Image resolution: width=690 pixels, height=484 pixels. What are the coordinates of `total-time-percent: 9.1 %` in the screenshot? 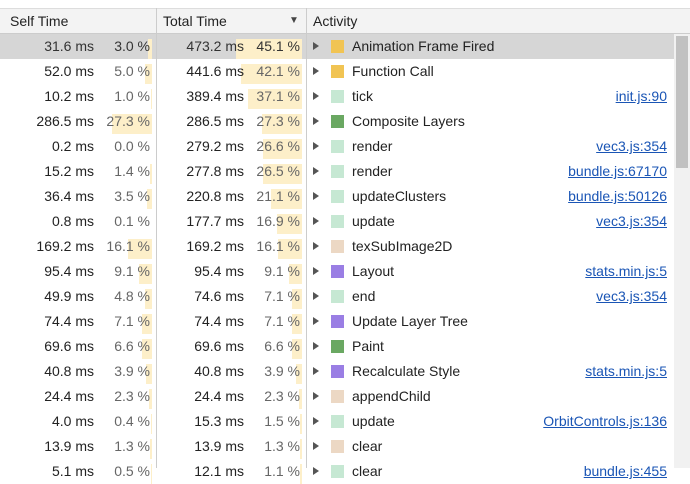 It's located at (282, 271).